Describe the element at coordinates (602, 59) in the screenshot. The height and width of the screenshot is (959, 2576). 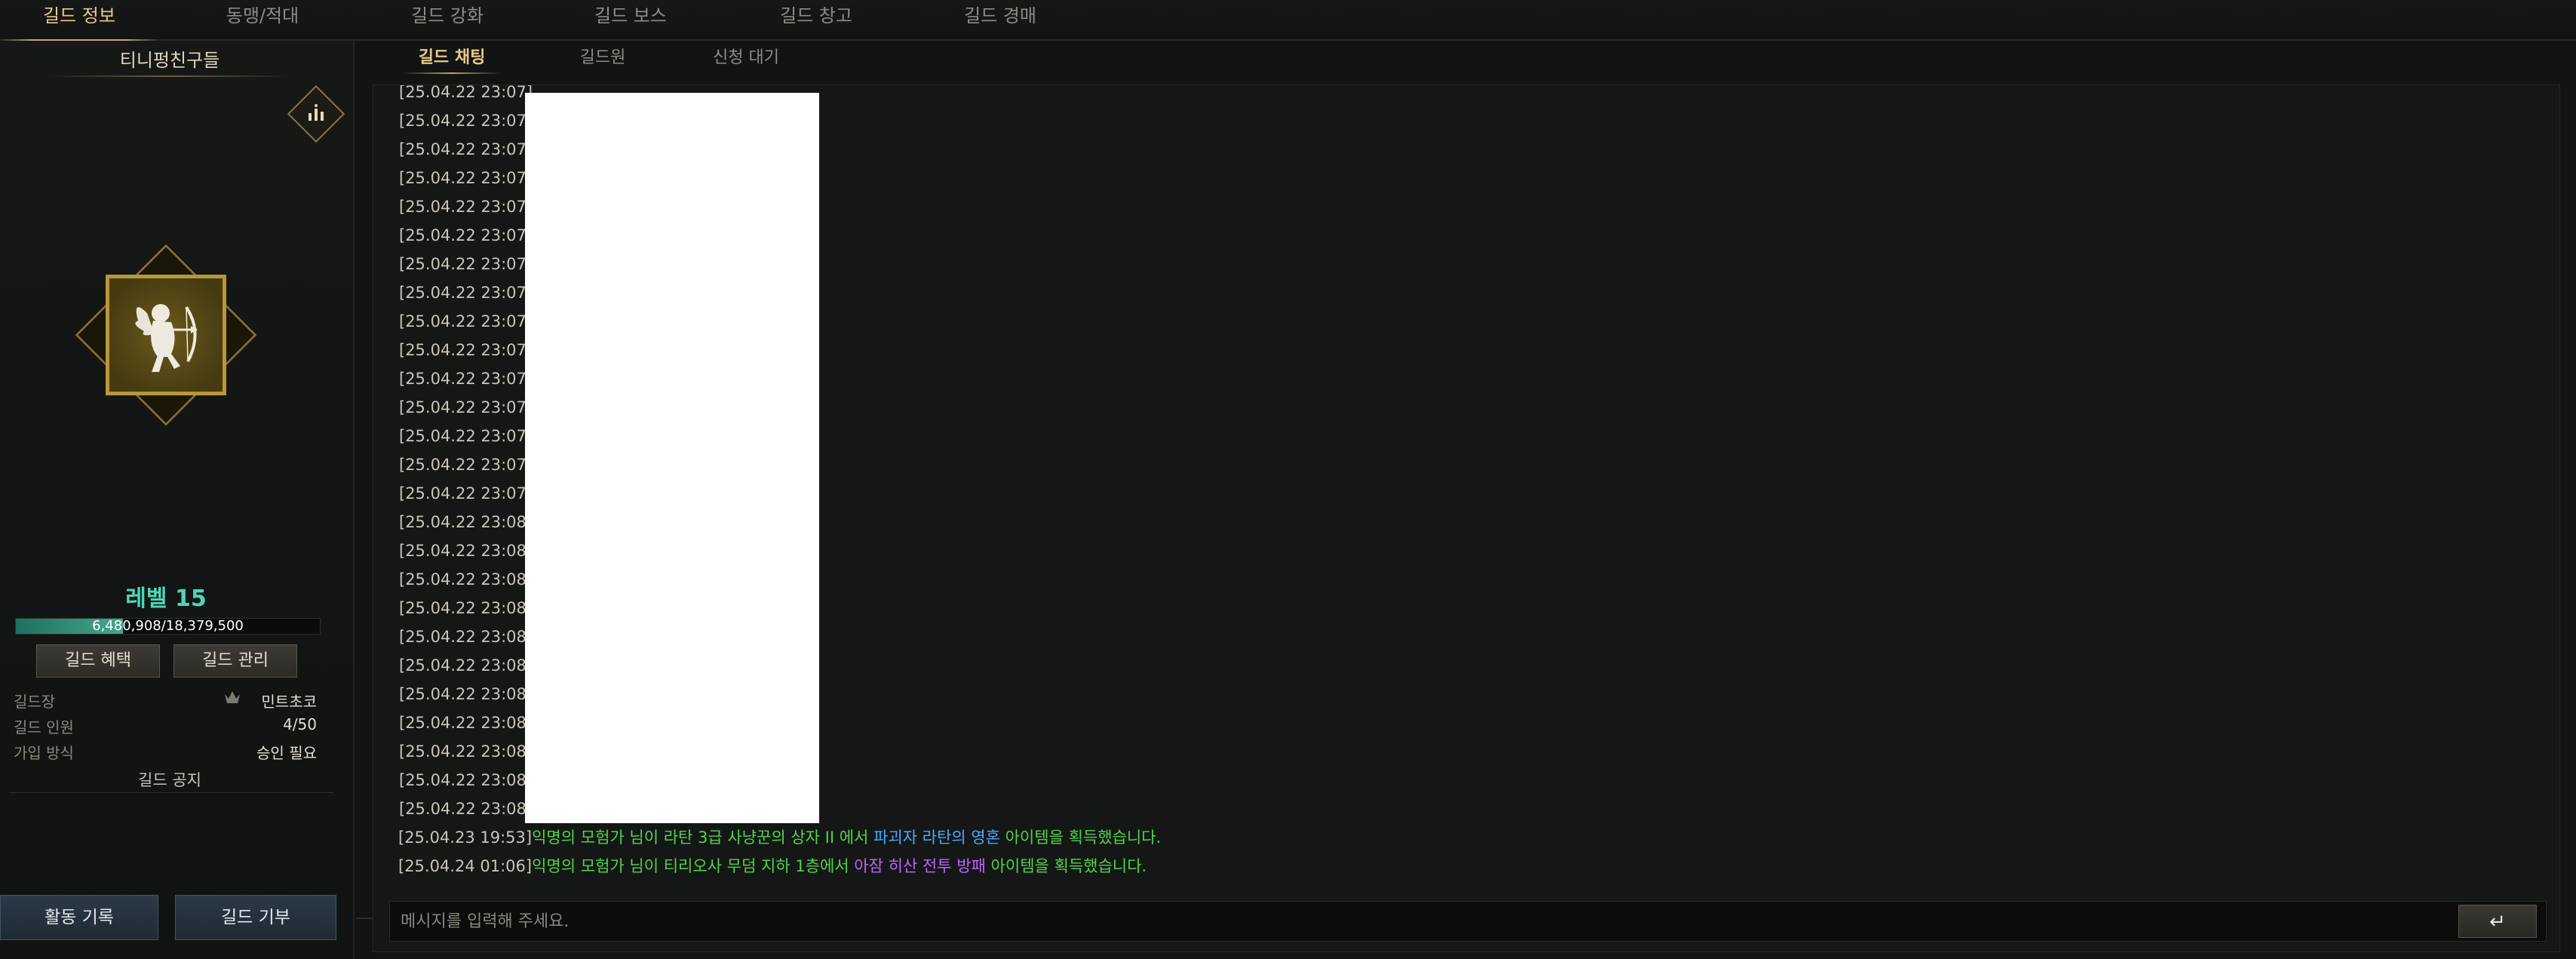
I see `tab-guild-members: 길드원` at that location.